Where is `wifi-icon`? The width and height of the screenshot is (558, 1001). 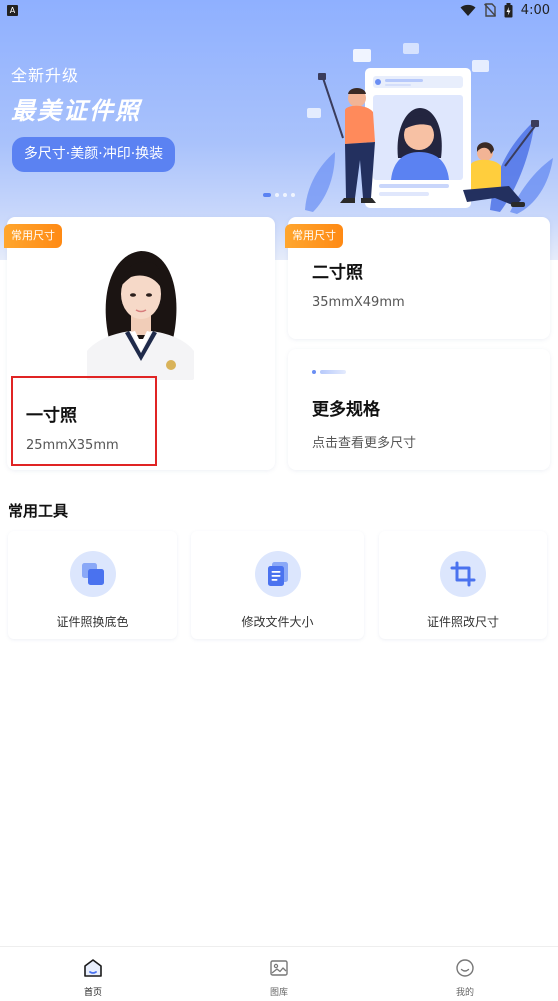 wifi-icon is located at coordinates (468, 10).